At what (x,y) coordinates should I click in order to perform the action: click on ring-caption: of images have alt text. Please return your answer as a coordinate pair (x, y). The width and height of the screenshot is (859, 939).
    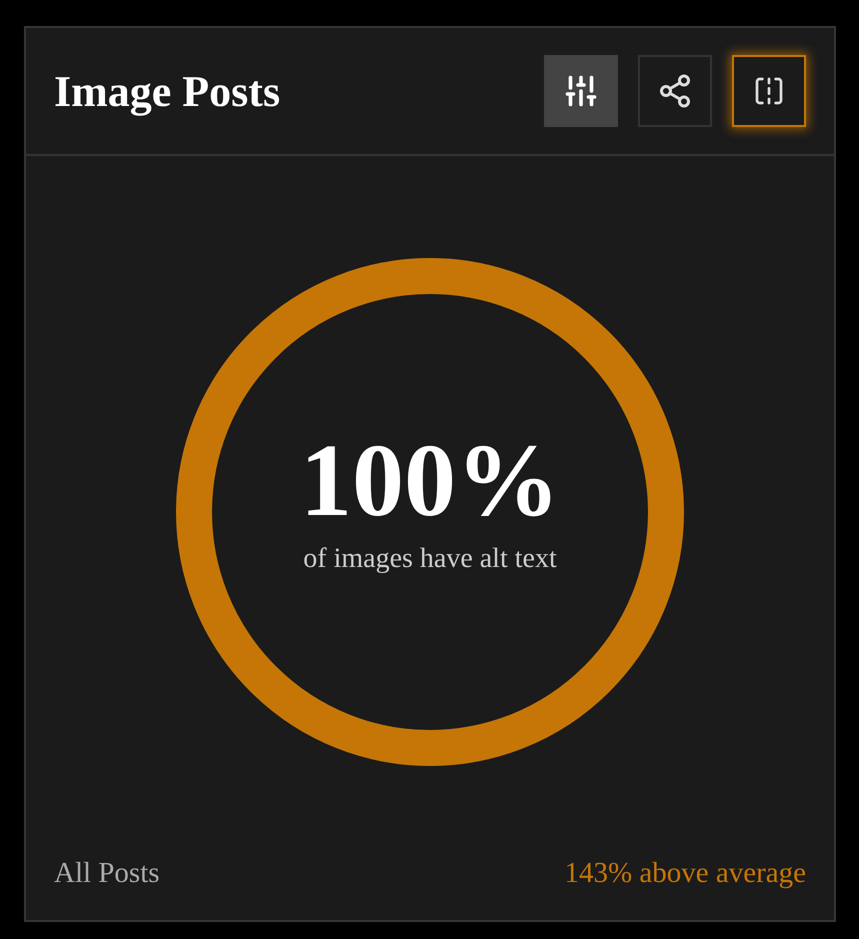
    Looking at the image, I should click on (430, 558).